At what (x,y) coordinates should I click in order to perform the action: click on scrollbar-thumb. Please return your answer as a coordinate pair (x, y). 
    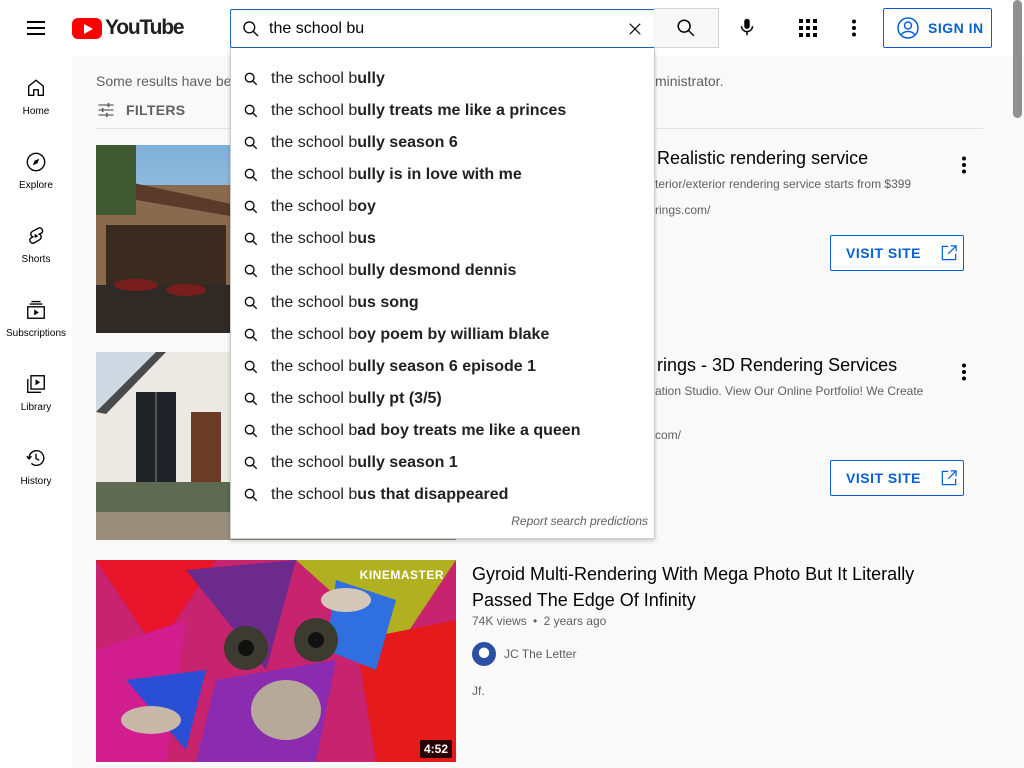
    Looking at the image, I should click on (1017, 59).